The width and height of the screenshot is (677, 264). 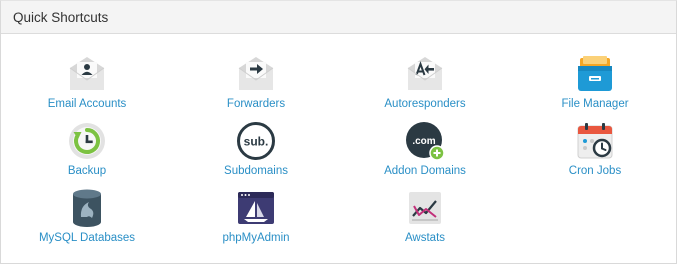 What do you see at coordinates (87, 208) in the screenshot?
I see `mysql-databases-icon` at bounding box center [87, 208].